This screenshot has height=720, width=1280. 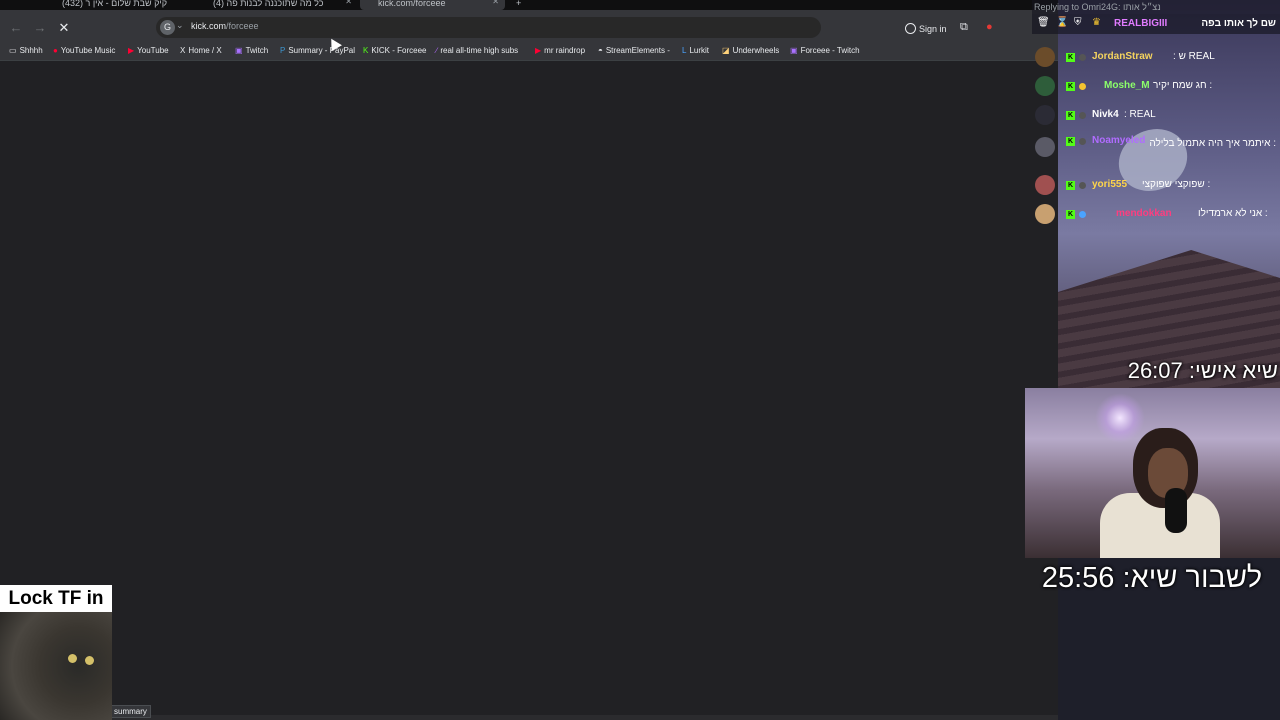 What do you see at coordinates (201, 50) in the screenshot?
I see `bookmark-home-x: X Home / X` at bounding box center [201, 50].